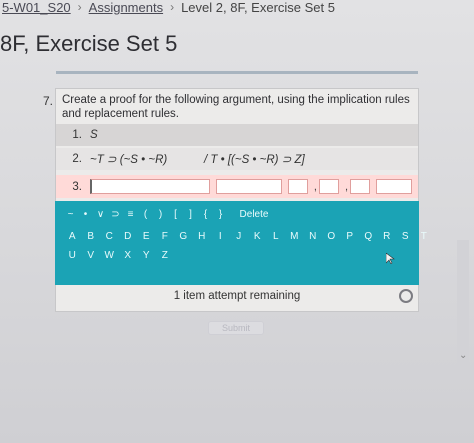 This screenshot has height=443, width=474. I want to click on key-letter-h: H, so click(202, 236).